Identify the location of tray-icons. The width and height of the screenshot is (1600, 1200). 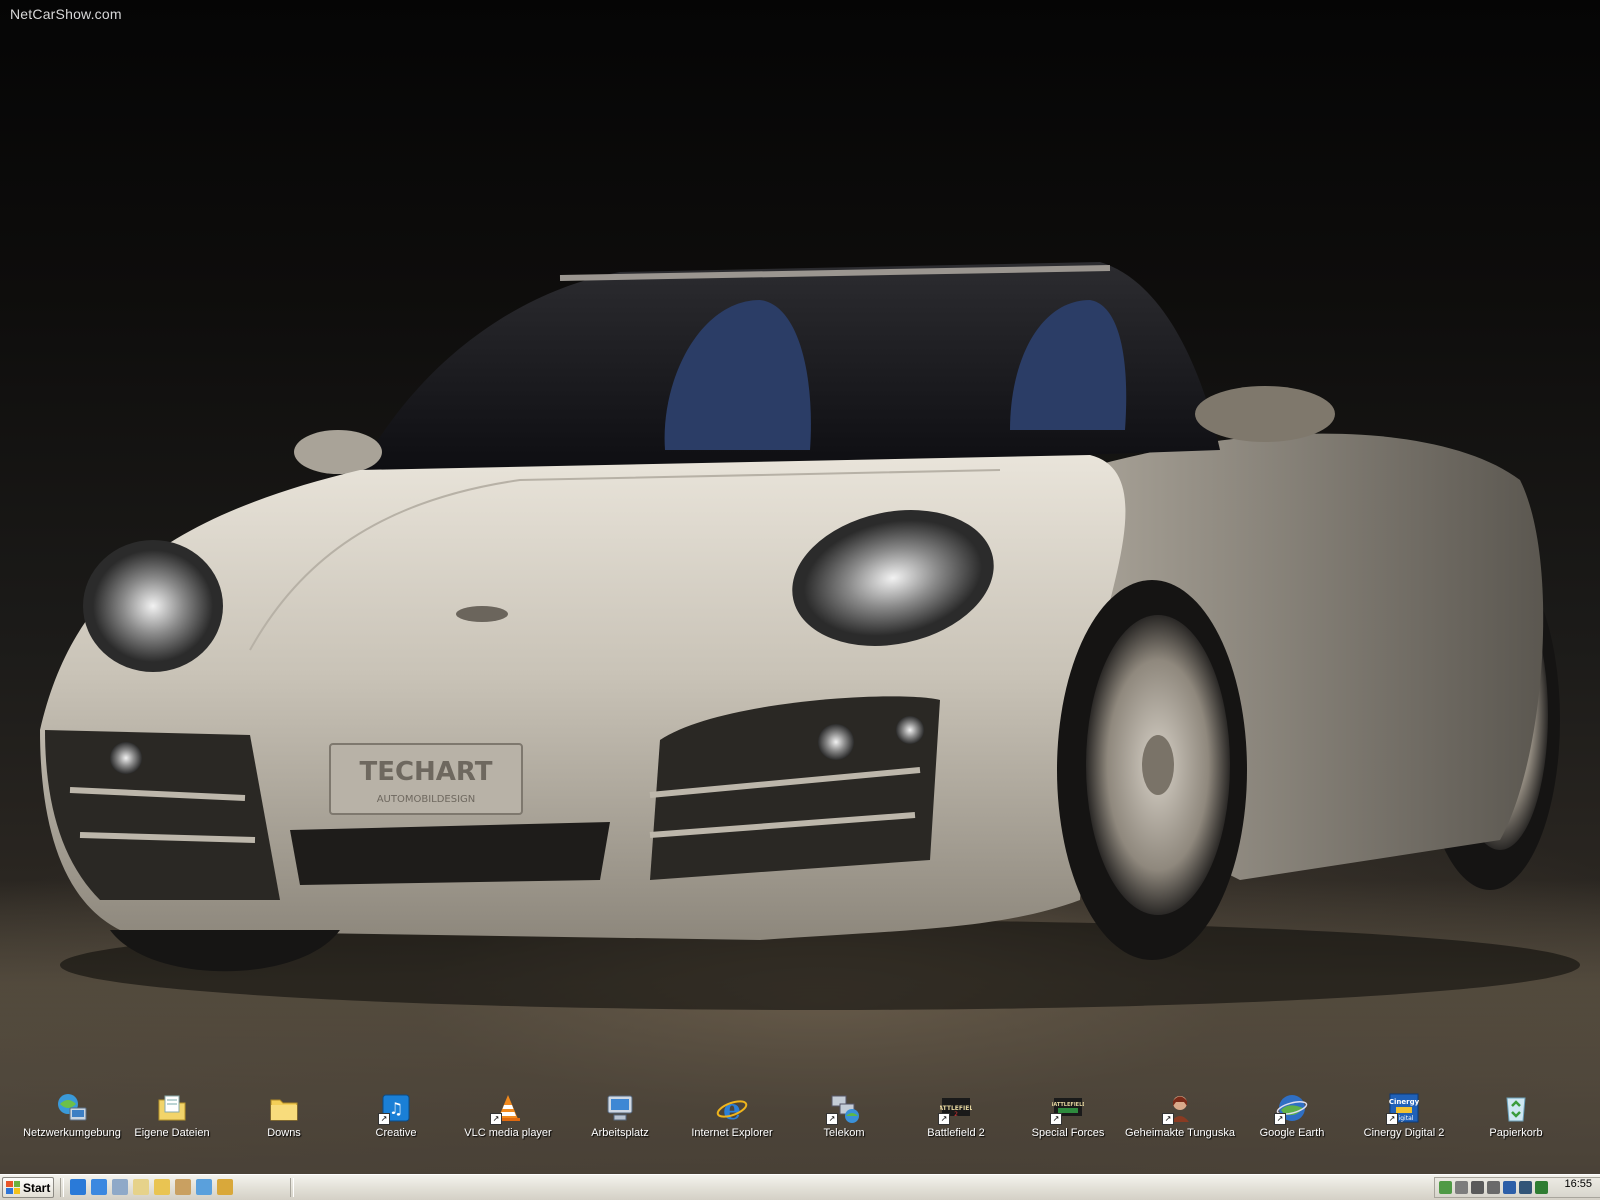
(1493, 1187).